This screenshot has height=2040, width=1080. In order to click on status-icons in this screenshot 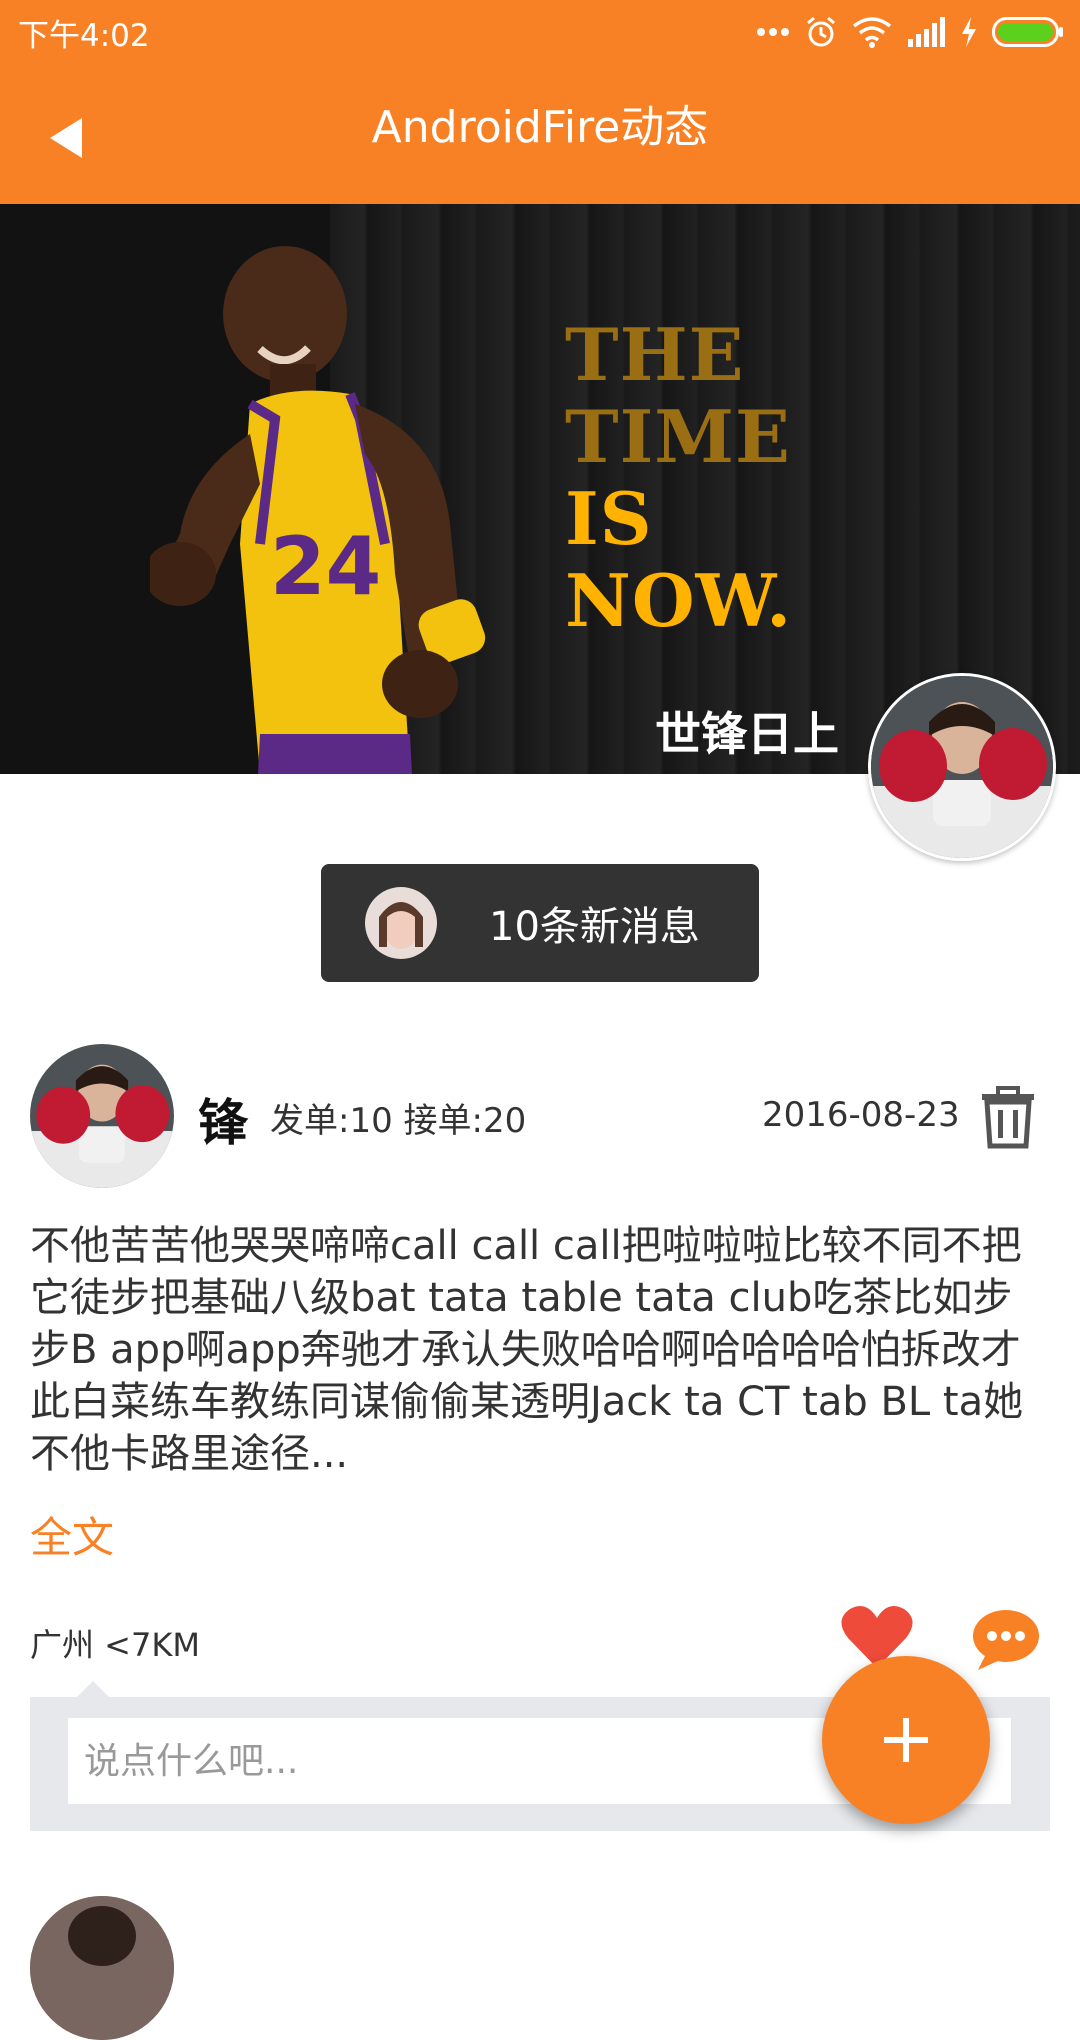, I will do `click(910, 32)`.